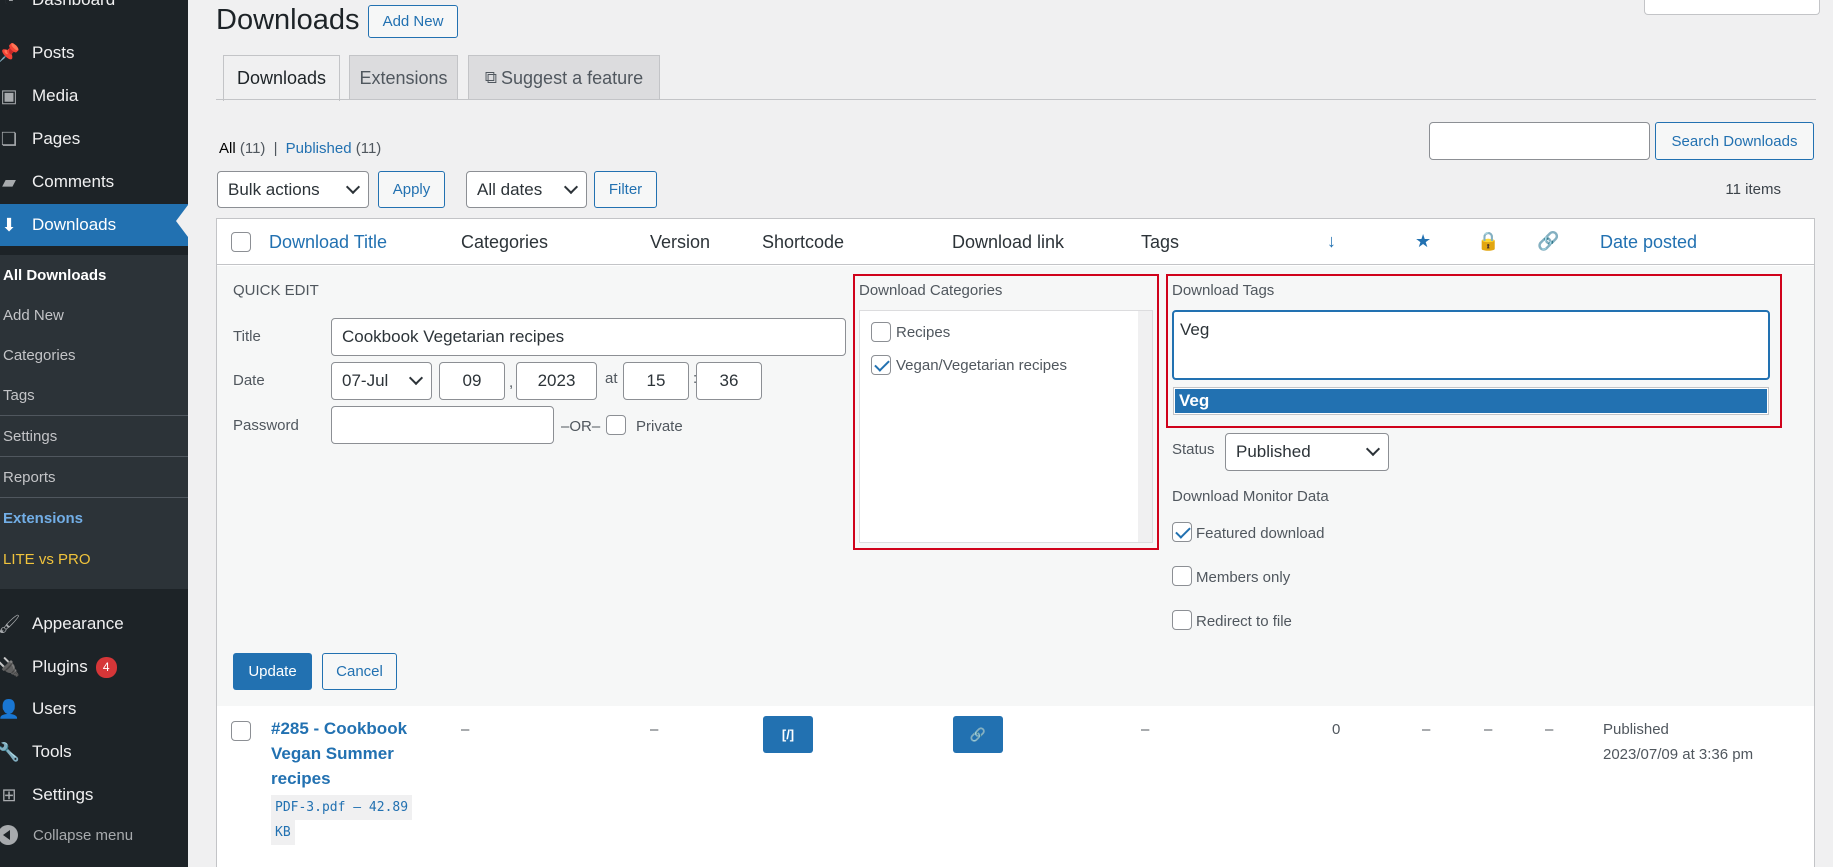 The height and width of the screenshot is (867, 1833). What do you see at coordinates (1471, 401) in the screenshot?
I see `tag-suggestion-item: Veg` at bounding box center [1471, 401].